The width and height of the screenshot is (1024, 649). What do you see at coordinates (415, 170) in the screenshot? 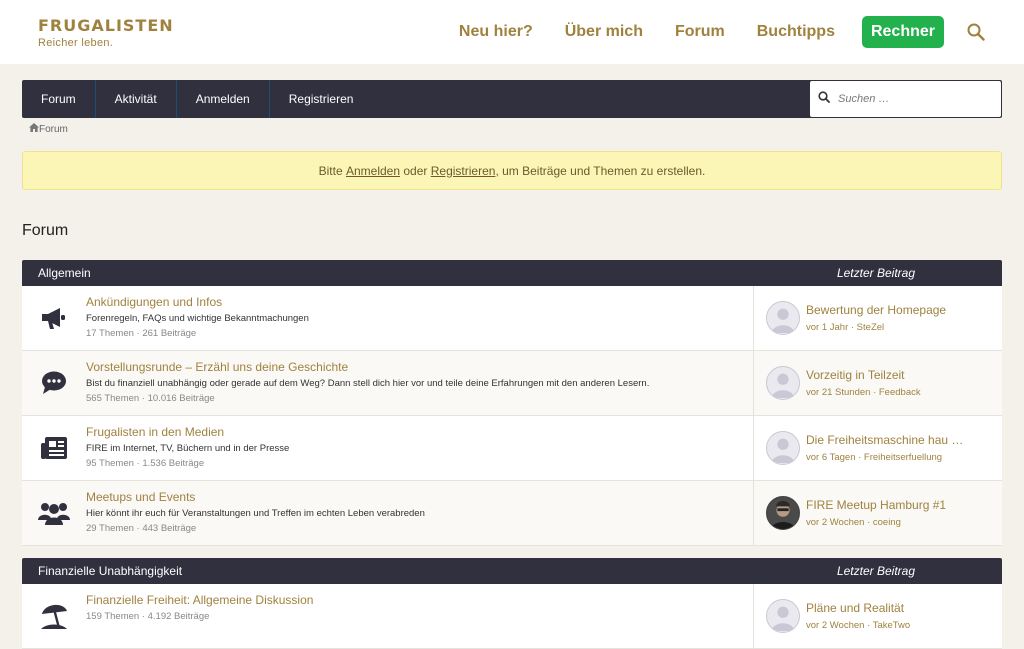
I see `notice-middle: oder` at bounding box center [415, 170].